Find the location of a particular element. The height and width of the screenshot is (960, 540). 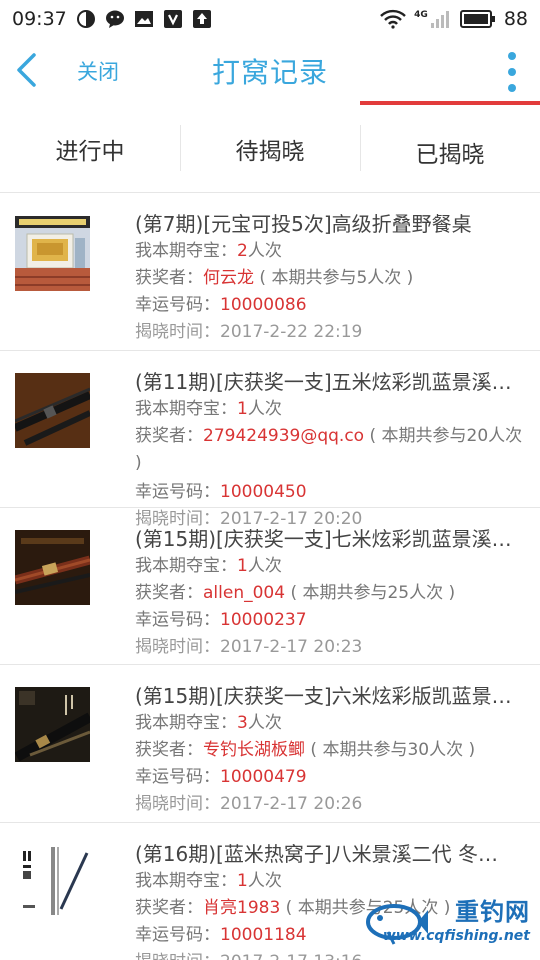

winner-row: 获奖者：279424939@qq.co ( 本期共参与20人次 ) is located at coordinates (330, 450).